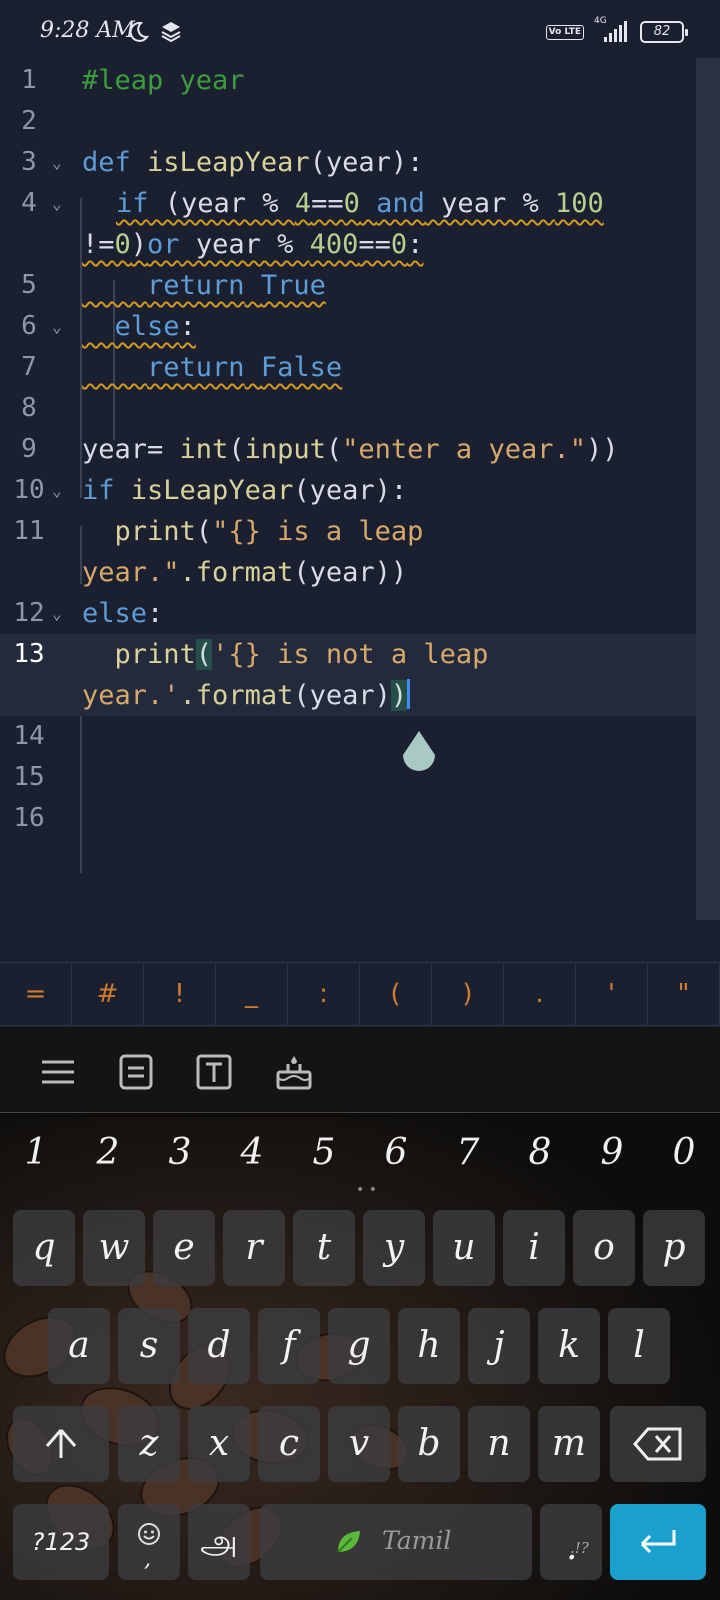  What do you see at coordinates (359, 1444) in the screenshot?
I see `key-v: v` at bounding box center [359, 1444].